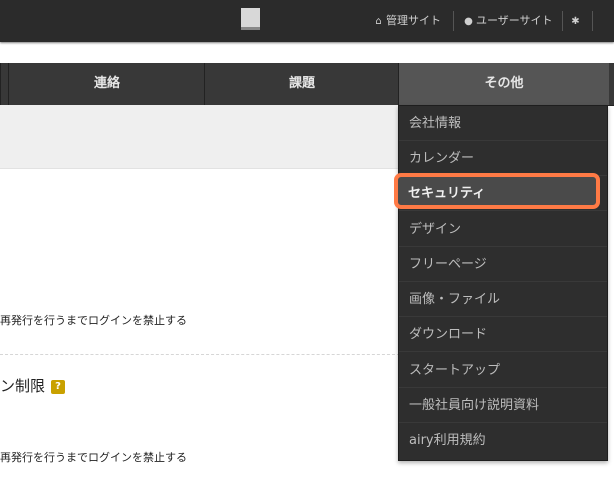  Describe the element at coordinates (106, 84) in the screenshot. I see `tab-messages: 連絡` at that location.